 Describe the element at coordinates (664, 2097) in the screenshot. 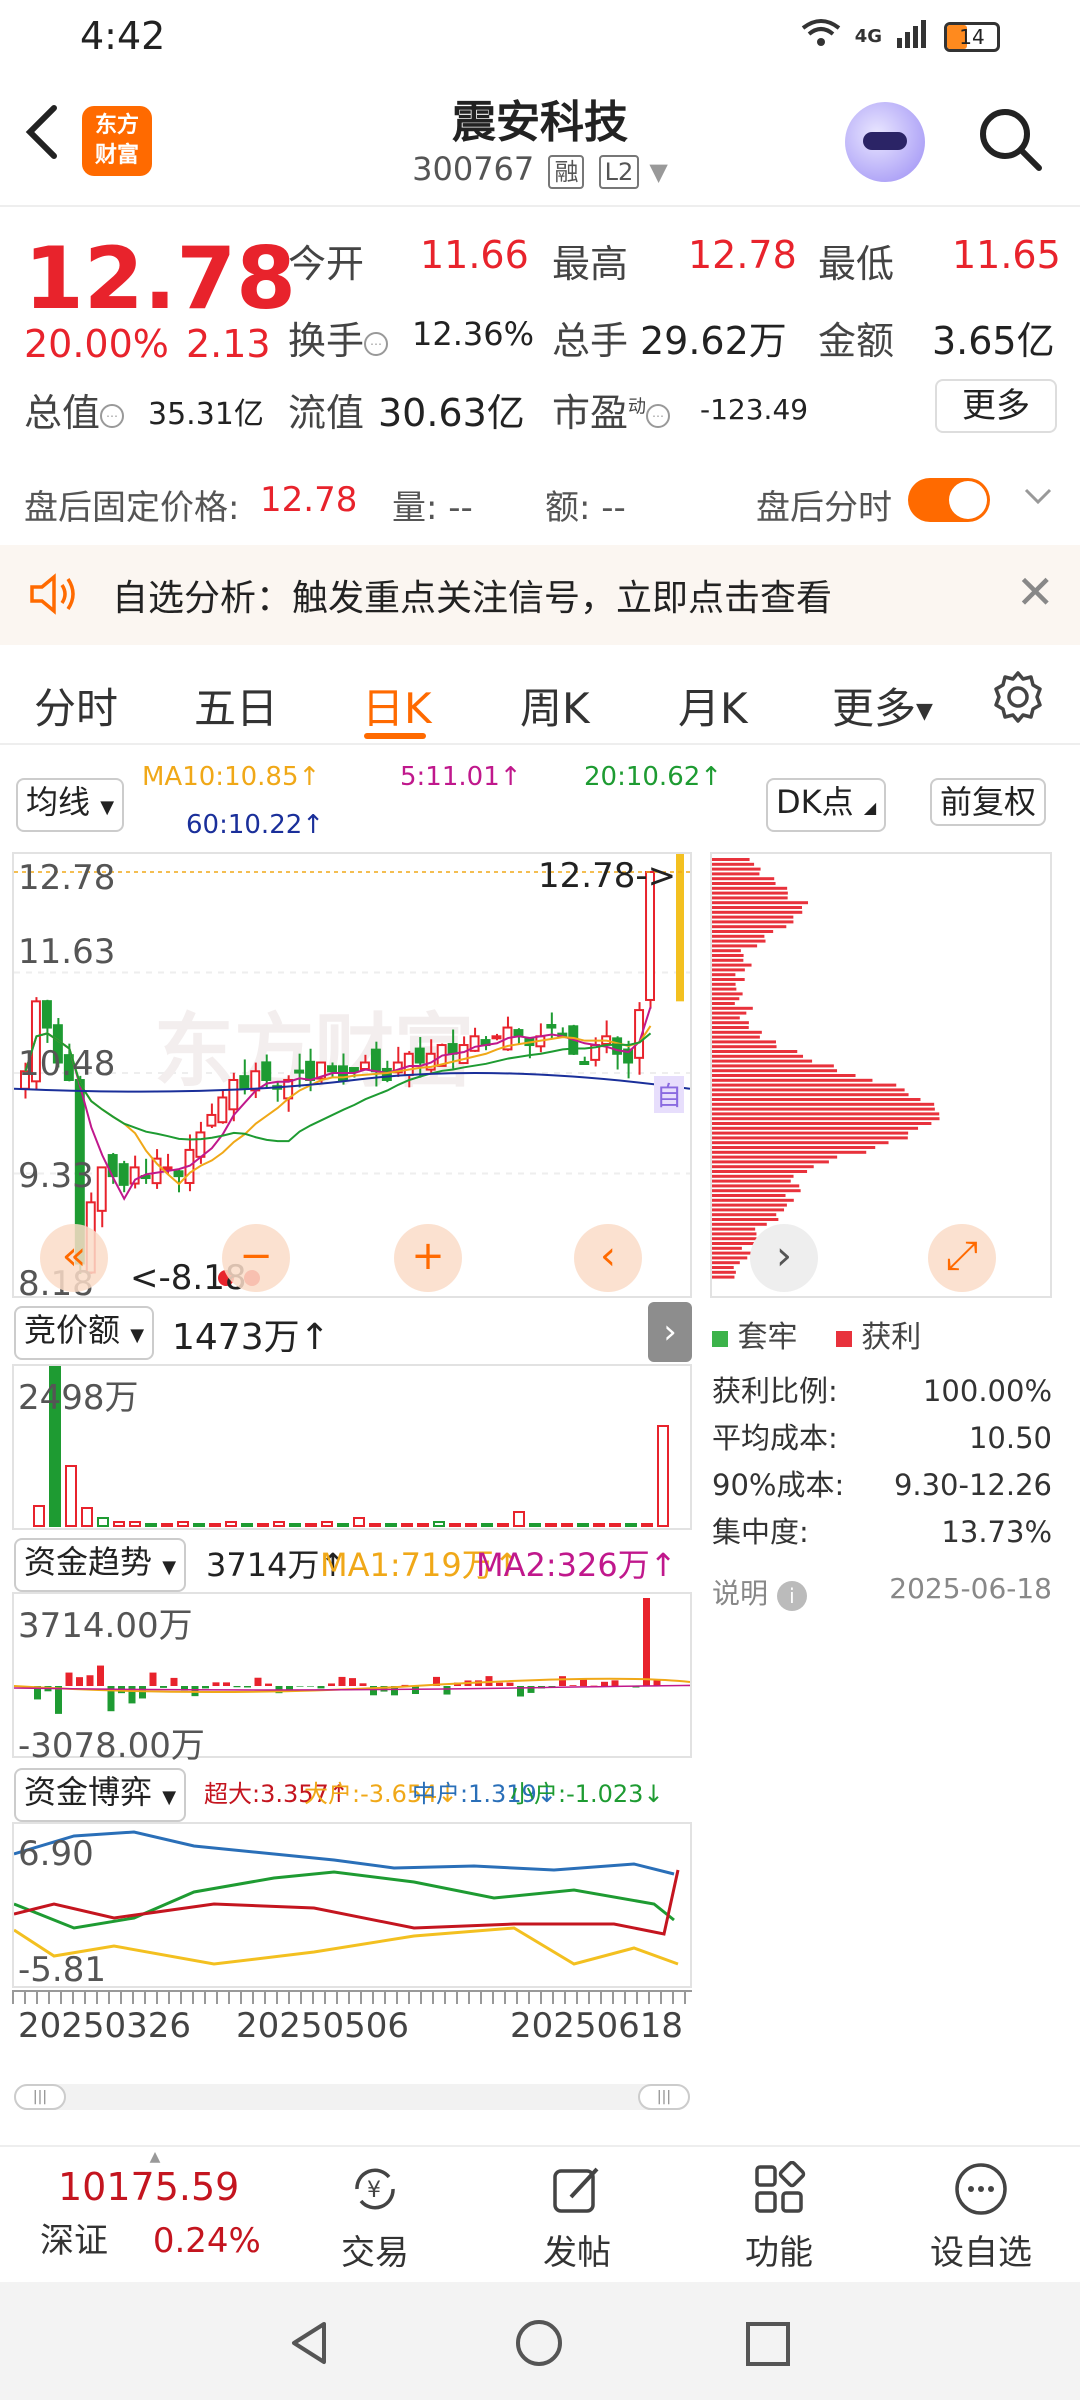

I see `range-handle-right: |||` at that location.